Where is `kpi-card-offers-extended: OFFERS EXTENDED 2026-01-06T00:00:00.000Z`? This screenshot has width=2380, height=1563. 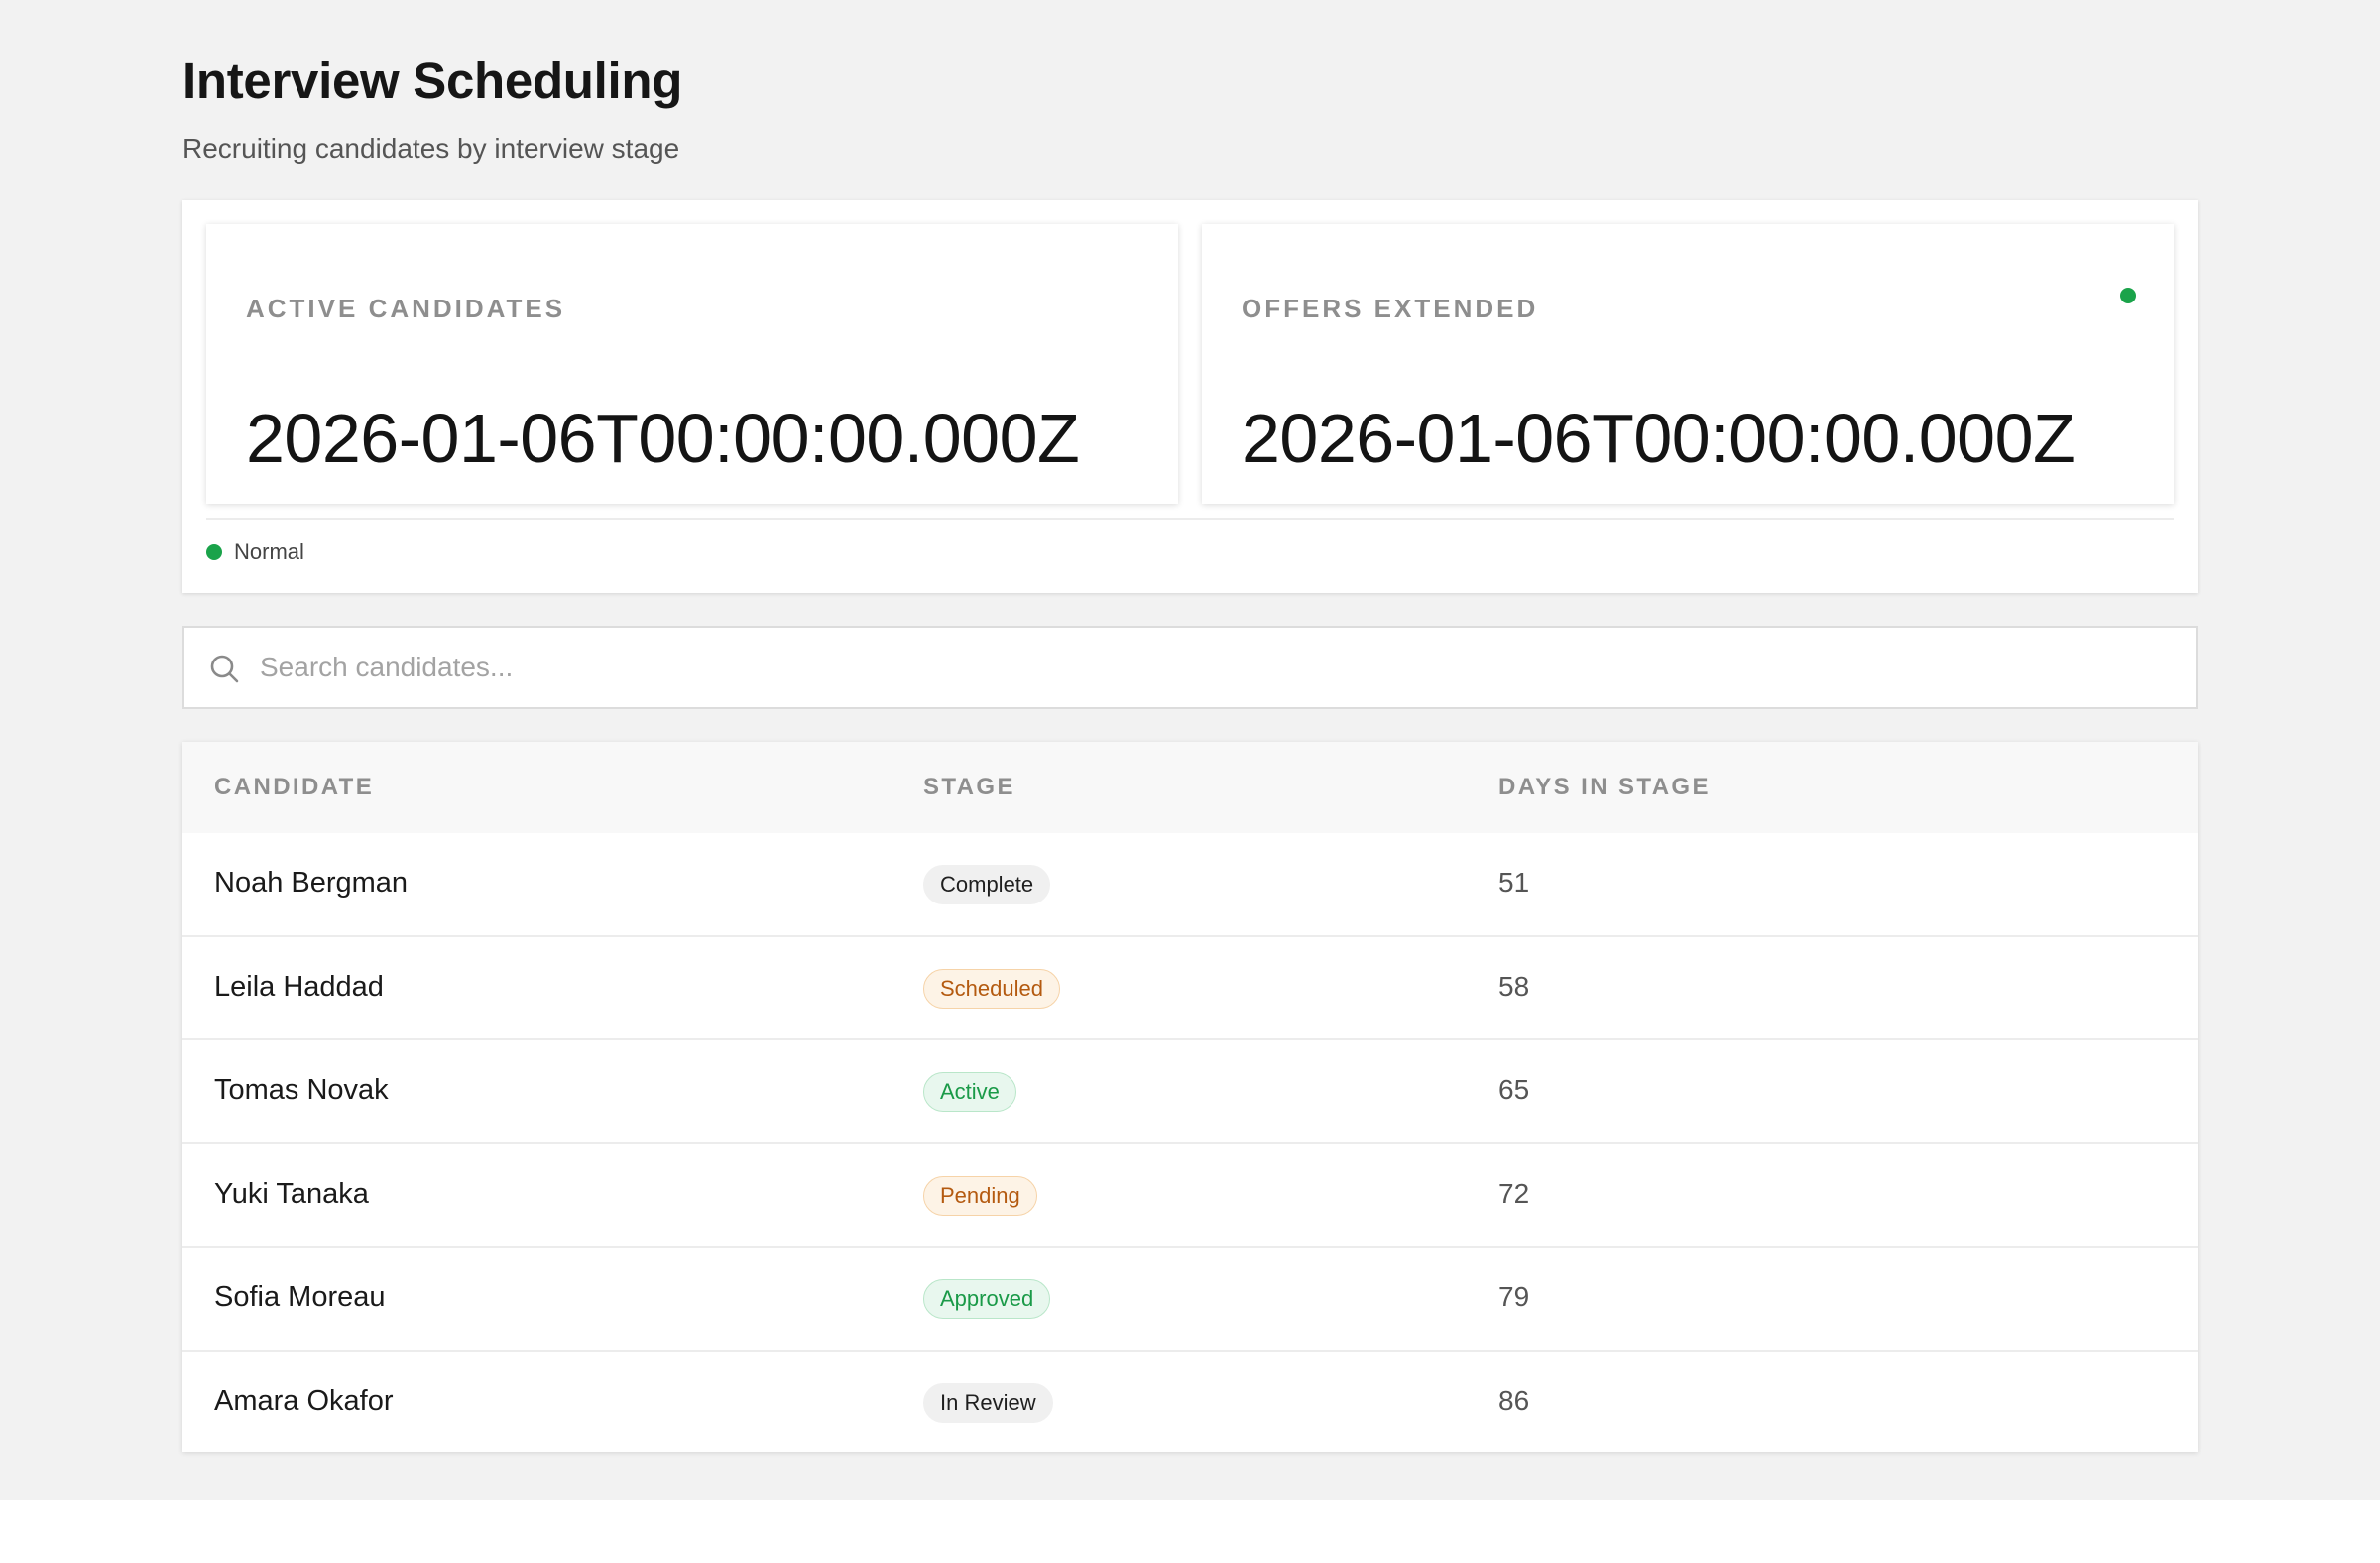 kpi-card-offers-extended: OFFERS EXTENDED 2026-01-06T00:00:00.000Z is located at coordinates (1688, 364).